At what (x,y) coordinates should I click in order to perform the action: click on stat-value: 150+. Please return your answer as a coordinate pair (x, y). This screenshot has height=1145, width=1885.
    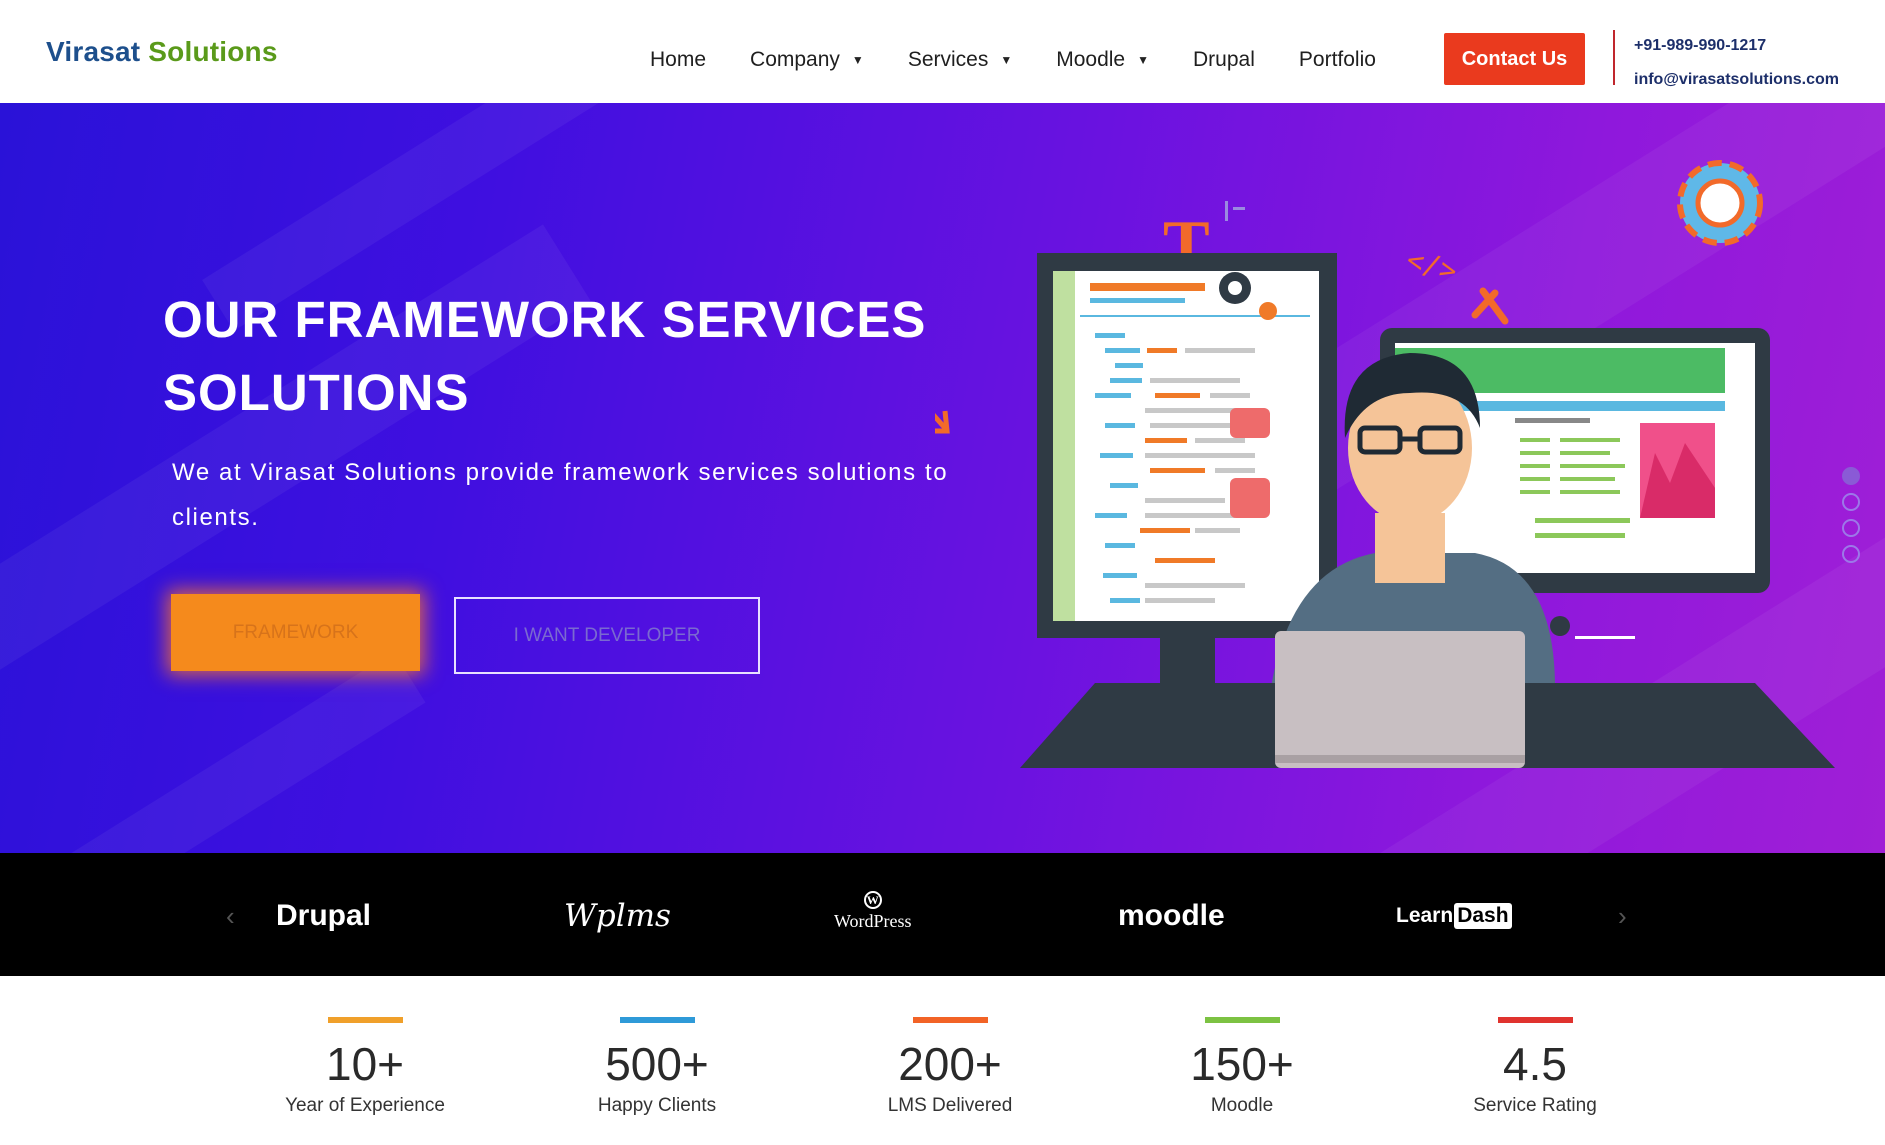
    Looking at the image, I should click on (1242, 1064).